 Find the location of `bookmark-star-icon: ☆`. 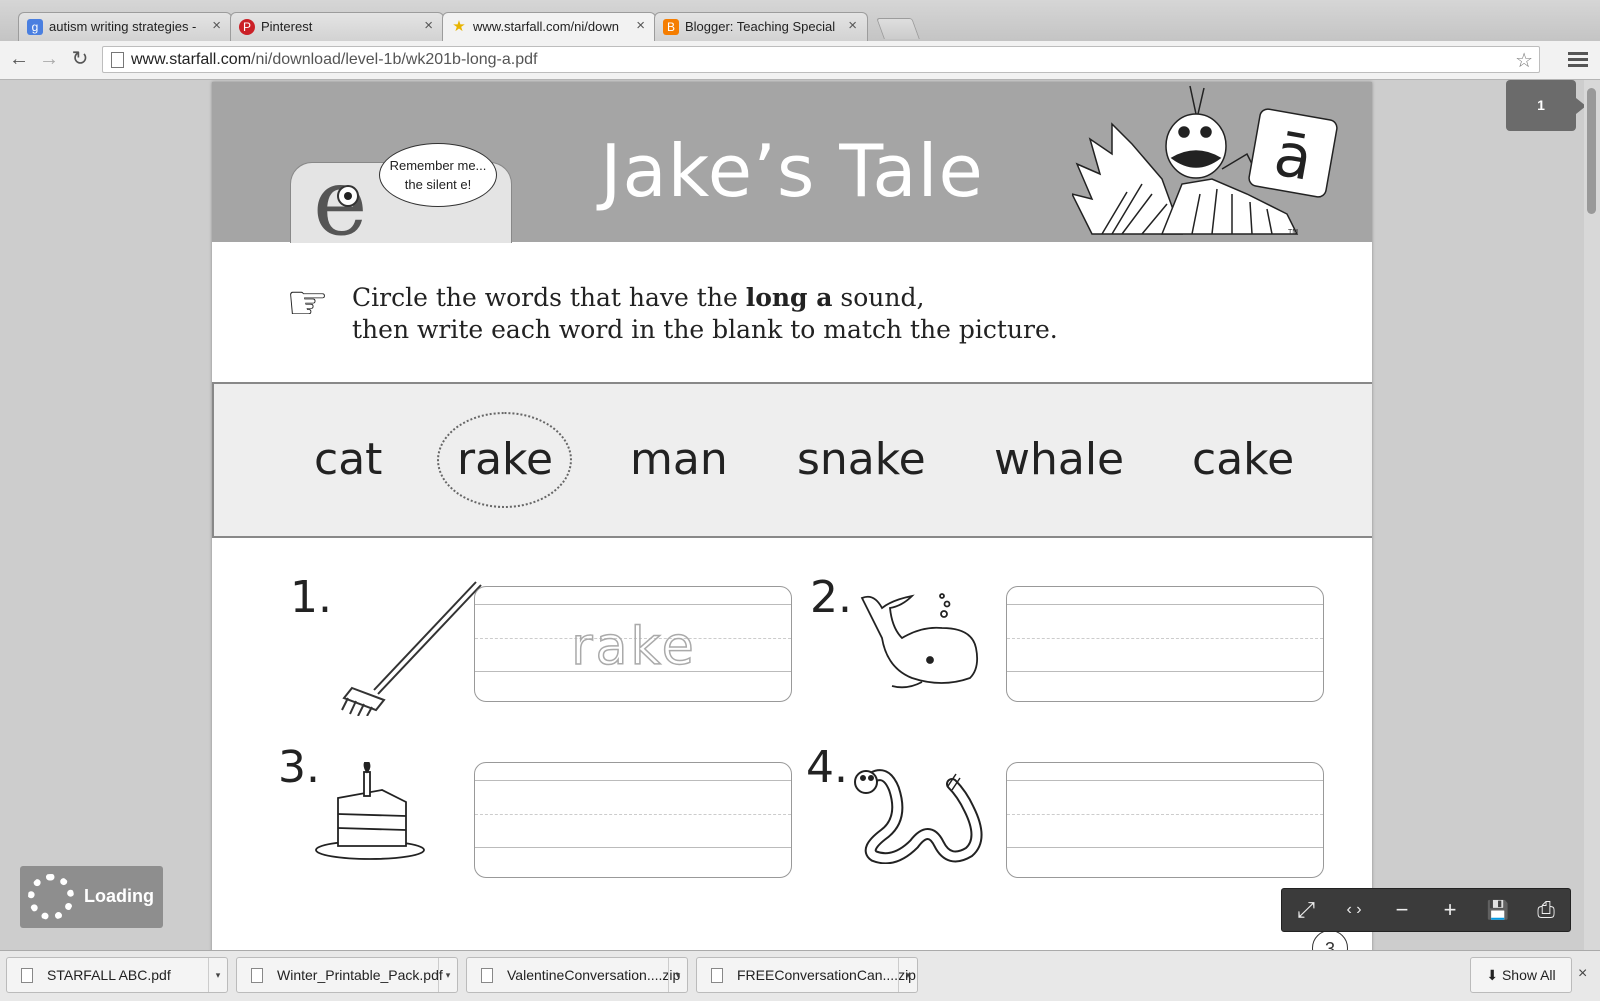

bookmark-star-icon: ☆ is located at coordinates (1524, 60).